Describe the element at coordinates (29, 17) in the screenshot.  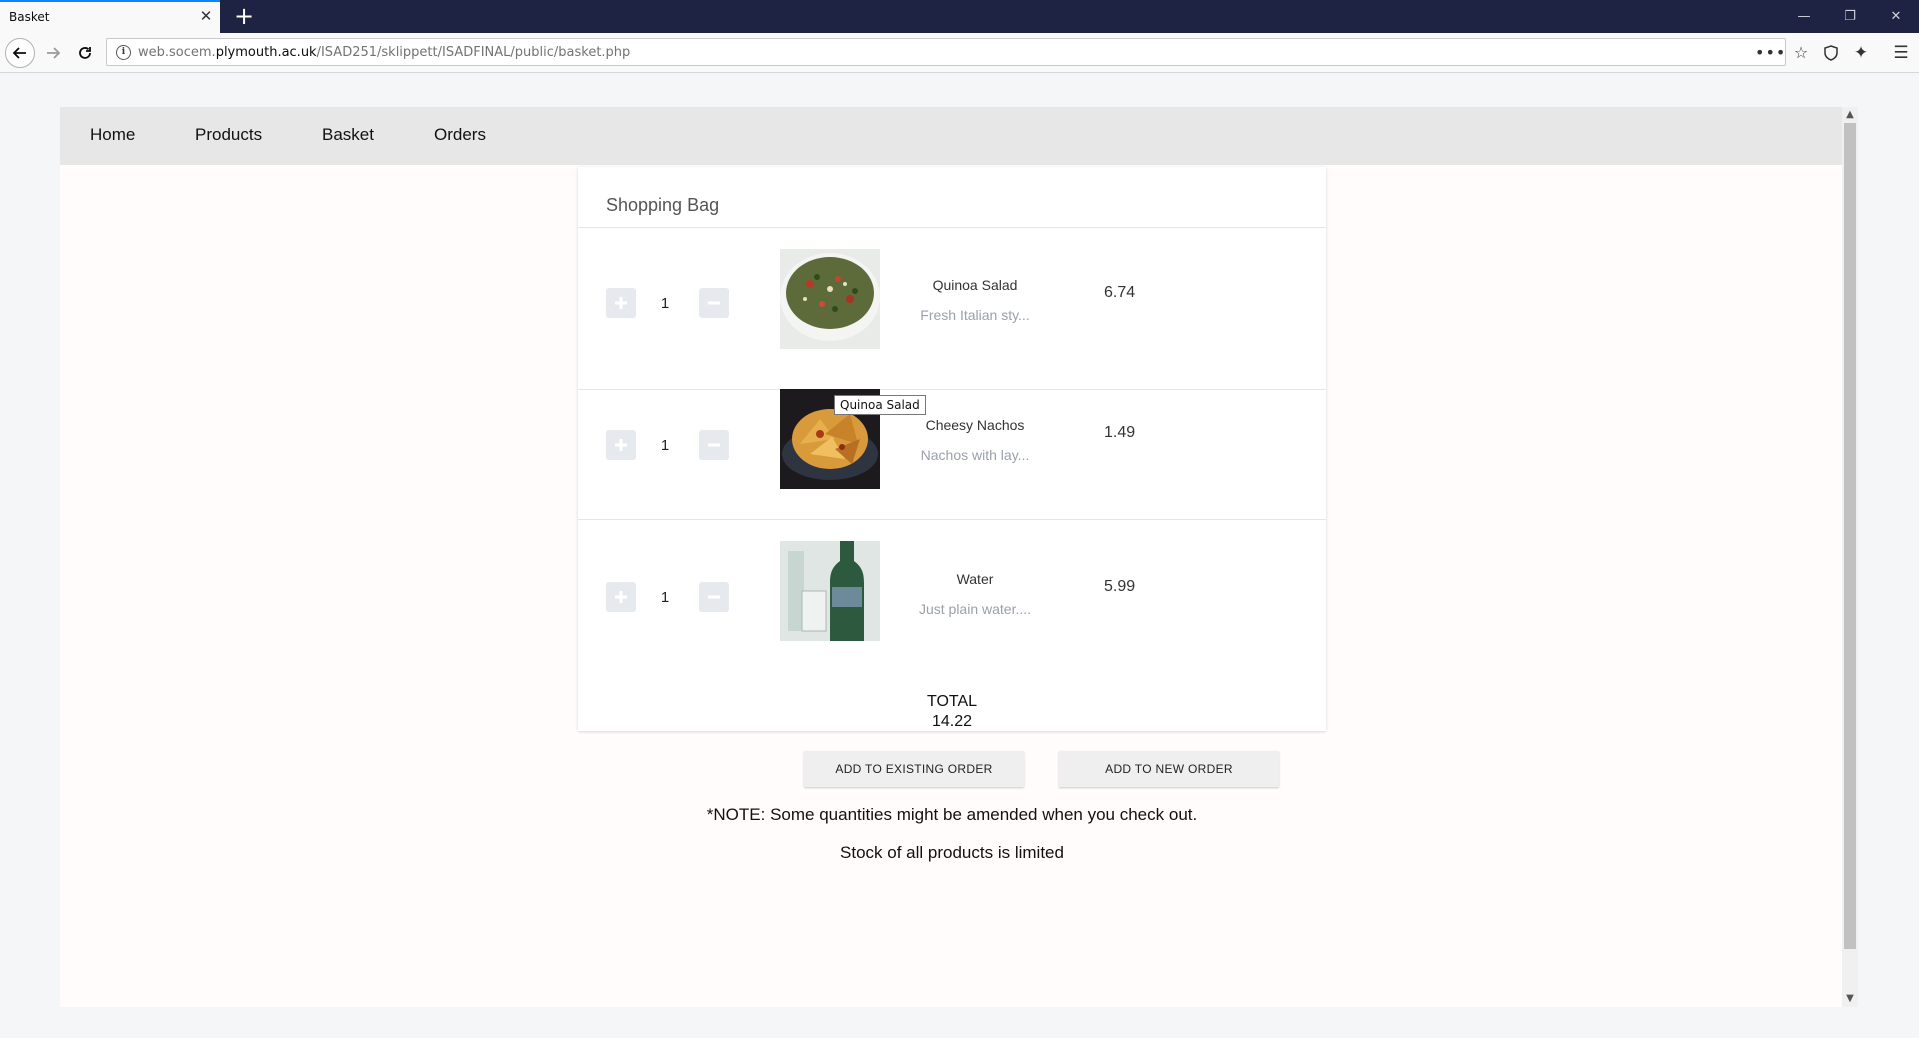
I see `tab-title: Basket` at that location.